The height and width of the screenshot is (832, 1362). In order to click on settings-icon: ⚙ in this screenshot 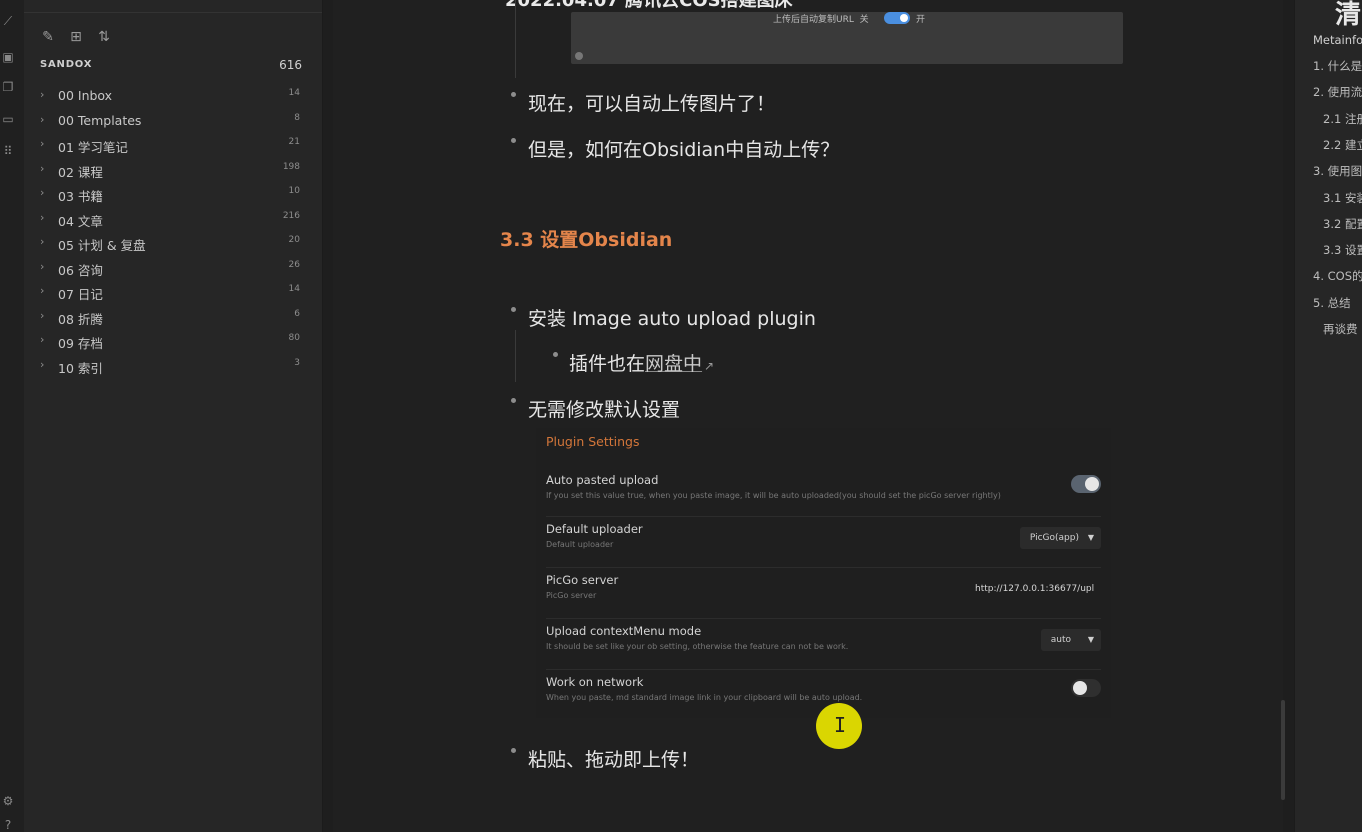, I will do `click(8, 801)`.